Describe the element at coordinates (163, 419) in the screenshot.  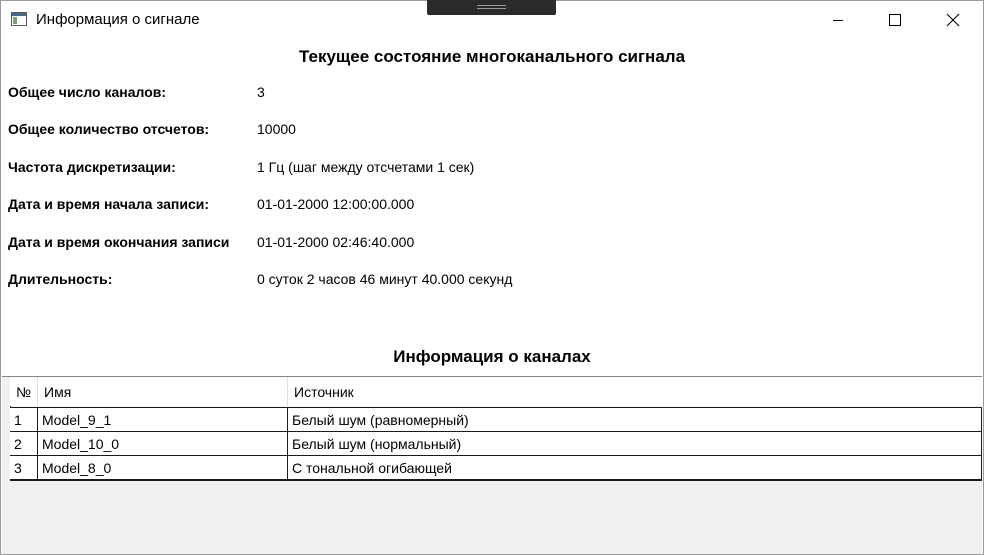
I see `row-name-cell: Model_9_1` at that location.